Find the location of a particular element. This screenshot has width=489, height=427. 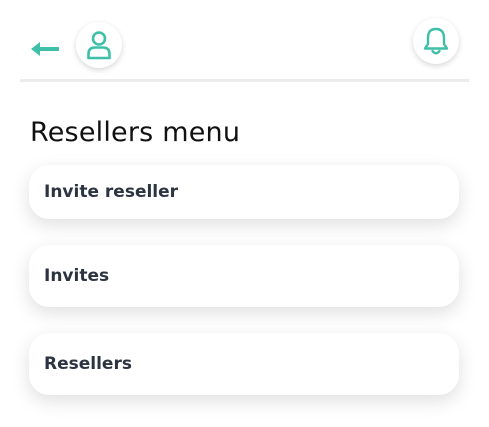

bell-icon is located at coordinates (436, 41).